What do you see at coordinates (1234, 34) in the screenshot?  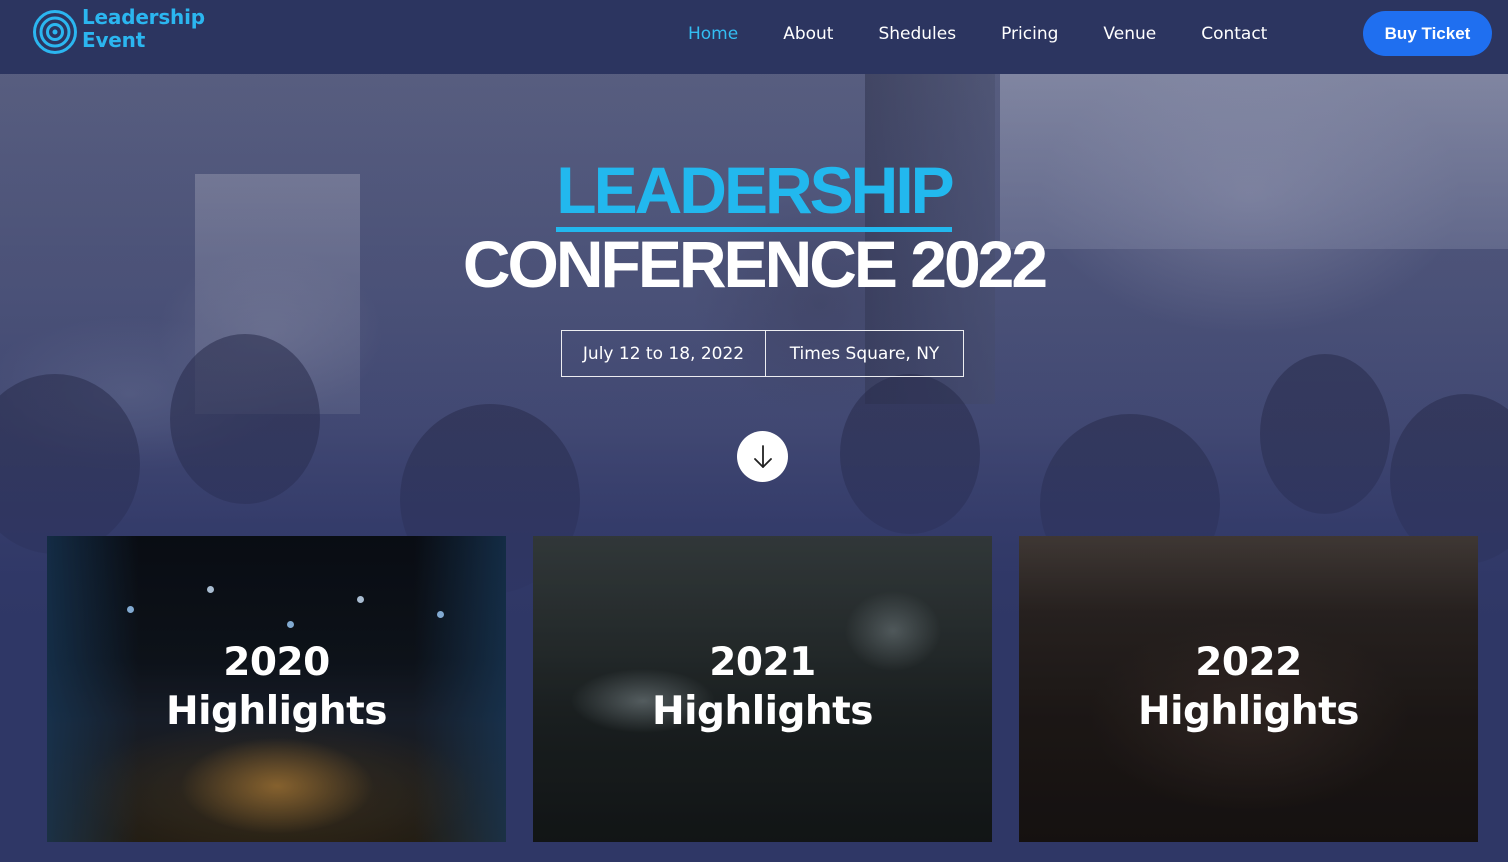 I see `nav-link-contact: Contact` at bounding box center [1234, 34].